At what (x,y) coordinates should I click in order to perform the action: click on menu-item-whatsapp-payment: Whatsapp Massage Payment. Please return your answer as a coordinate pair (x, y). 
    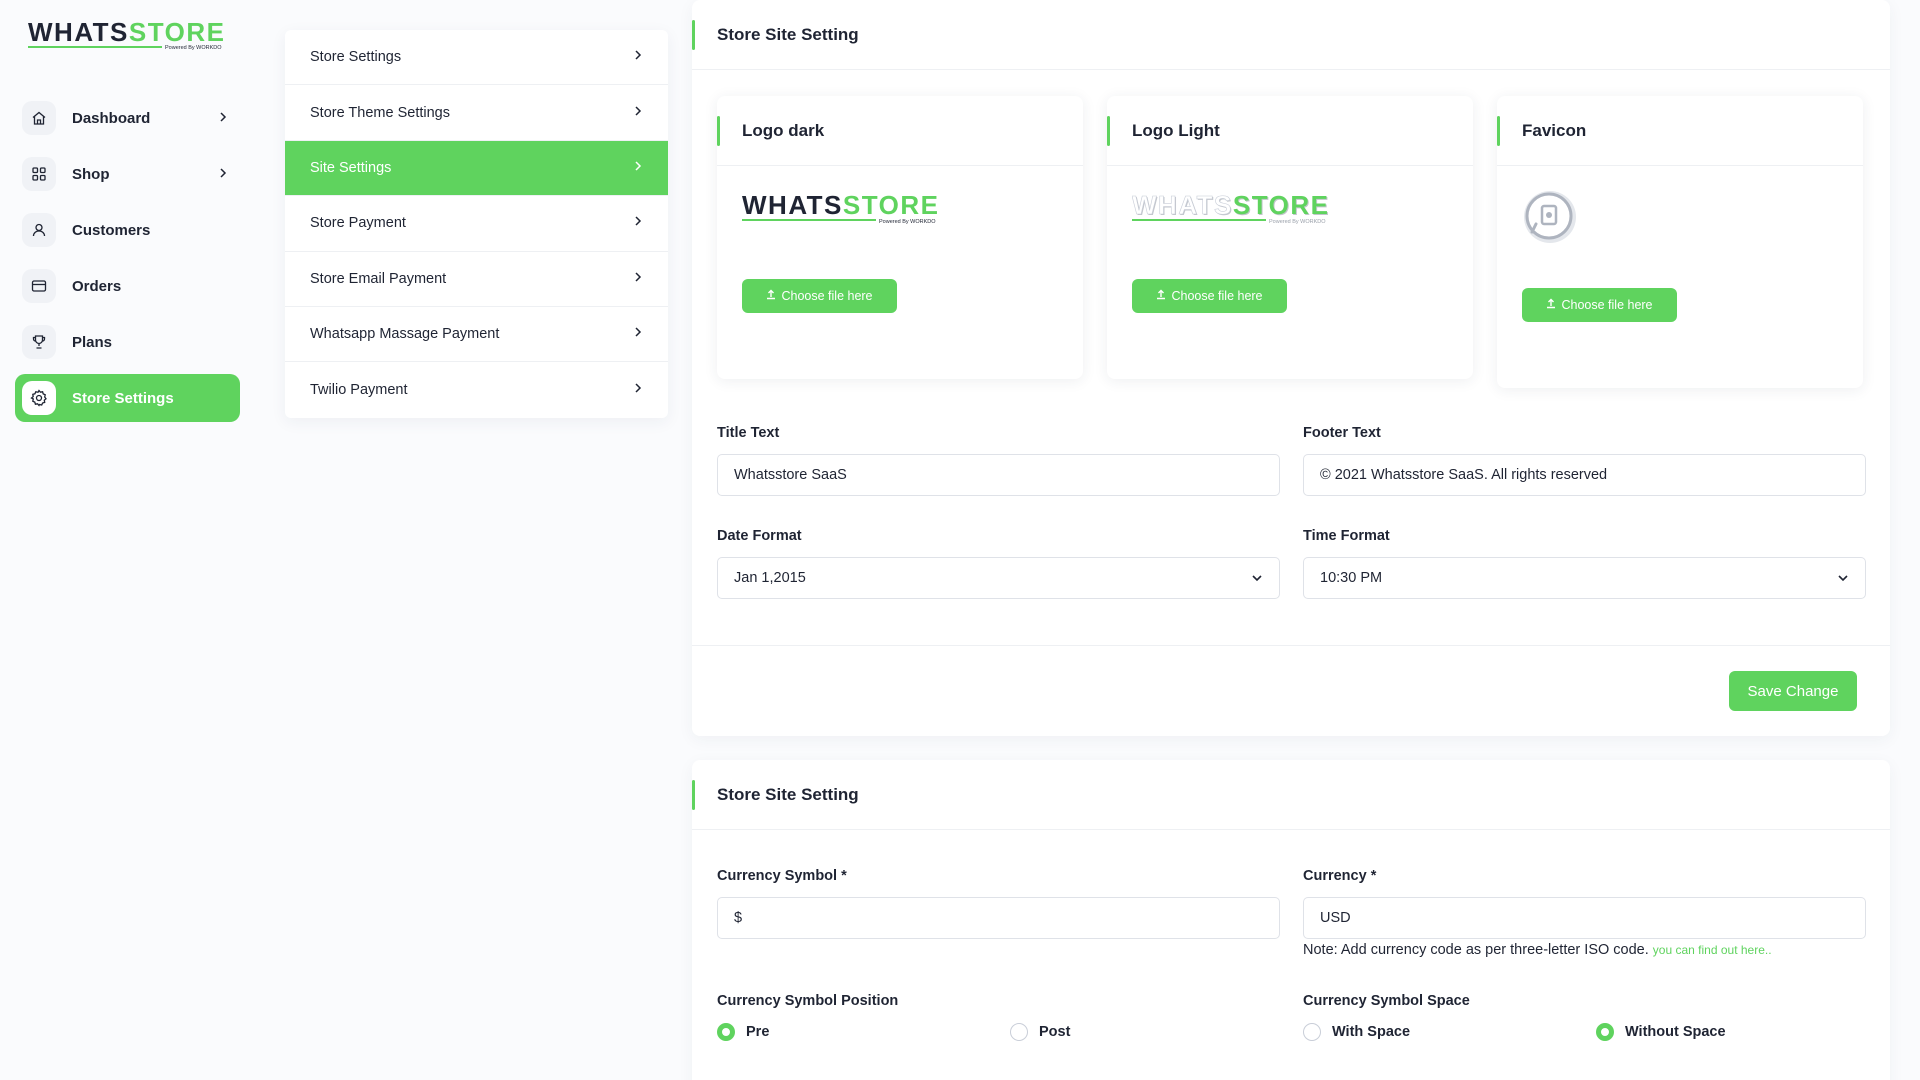
    Looking at the image, I should click on (476, 335).